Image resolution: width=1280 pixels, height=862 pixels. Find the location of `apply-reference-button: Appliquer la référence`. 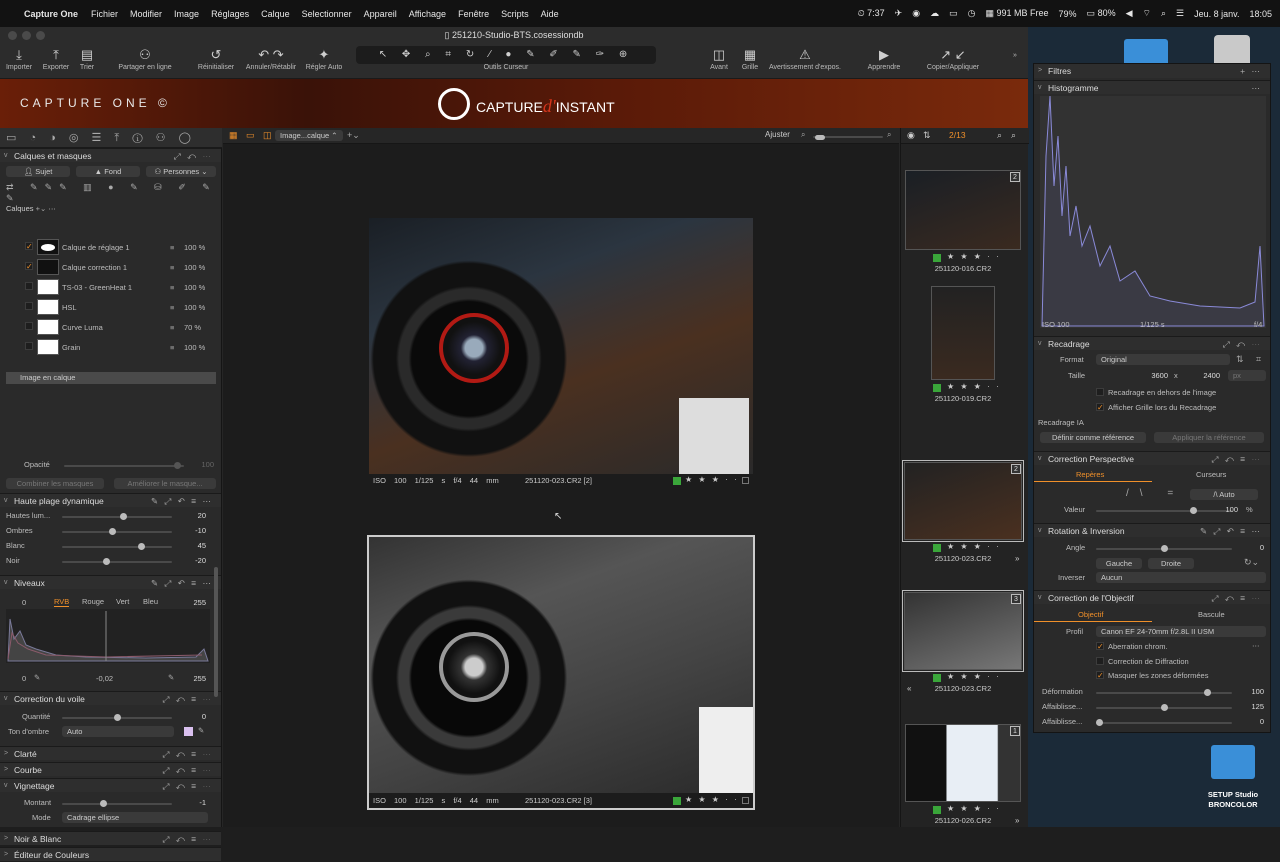

apply-reference-button: Appliquer la référence is located at coordinates (1209, 437).